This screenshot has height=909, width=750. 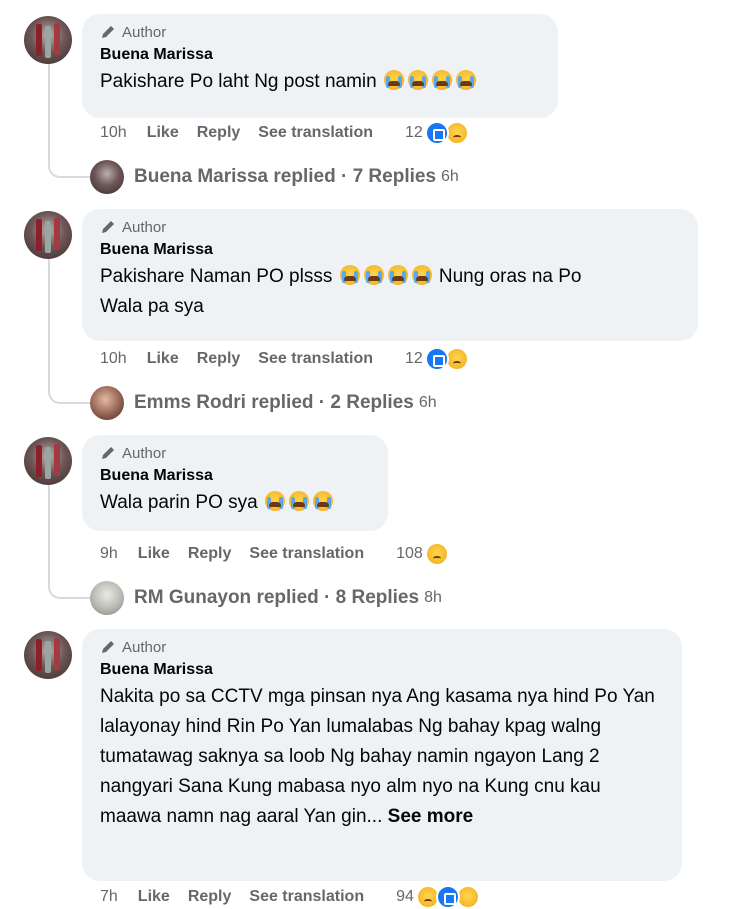 I want to click on replies-summary: RM Gunayon replied · 8 Replies, so click(x=277, y=597).